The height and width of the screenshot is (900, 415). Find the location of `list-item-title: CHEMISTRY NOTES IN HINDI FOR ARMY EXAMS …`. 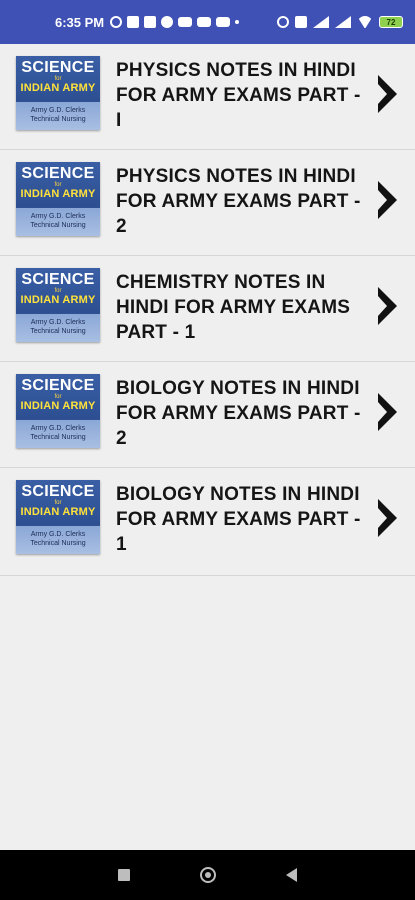

list-item-title: CHEMISTRY NOTES IN HINDI FOR ARMY EXAMS … is located at coordinates (233, 307).